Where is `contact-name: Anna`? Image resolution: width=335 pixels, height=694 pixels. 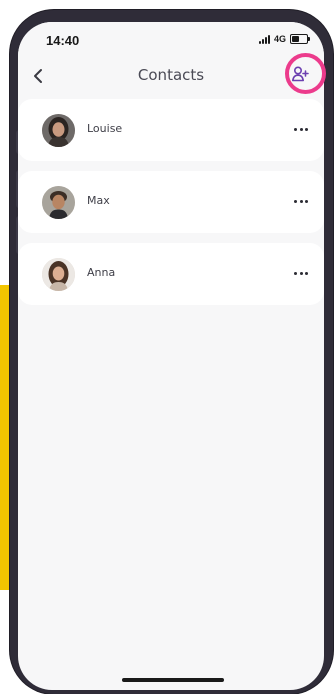
contact-name: Anna is located at coordinates (101, 272).